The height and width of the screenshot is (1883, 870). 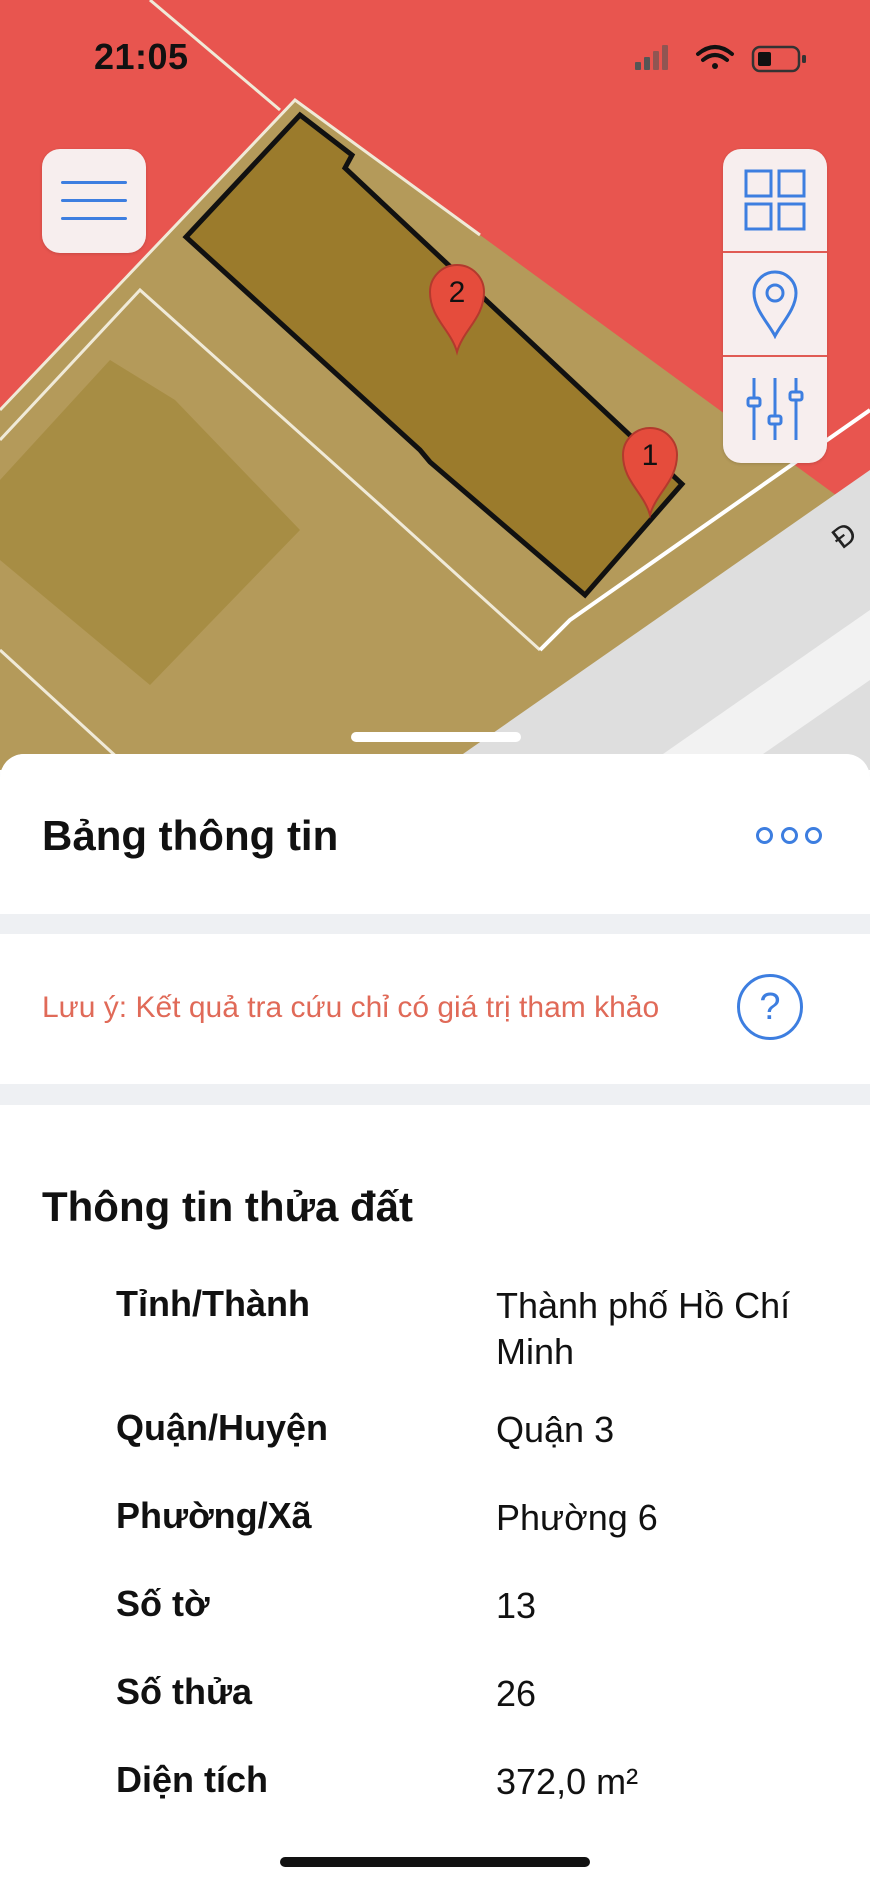 I want to click on status-bar: 21:05, so click(x=435, y=55).